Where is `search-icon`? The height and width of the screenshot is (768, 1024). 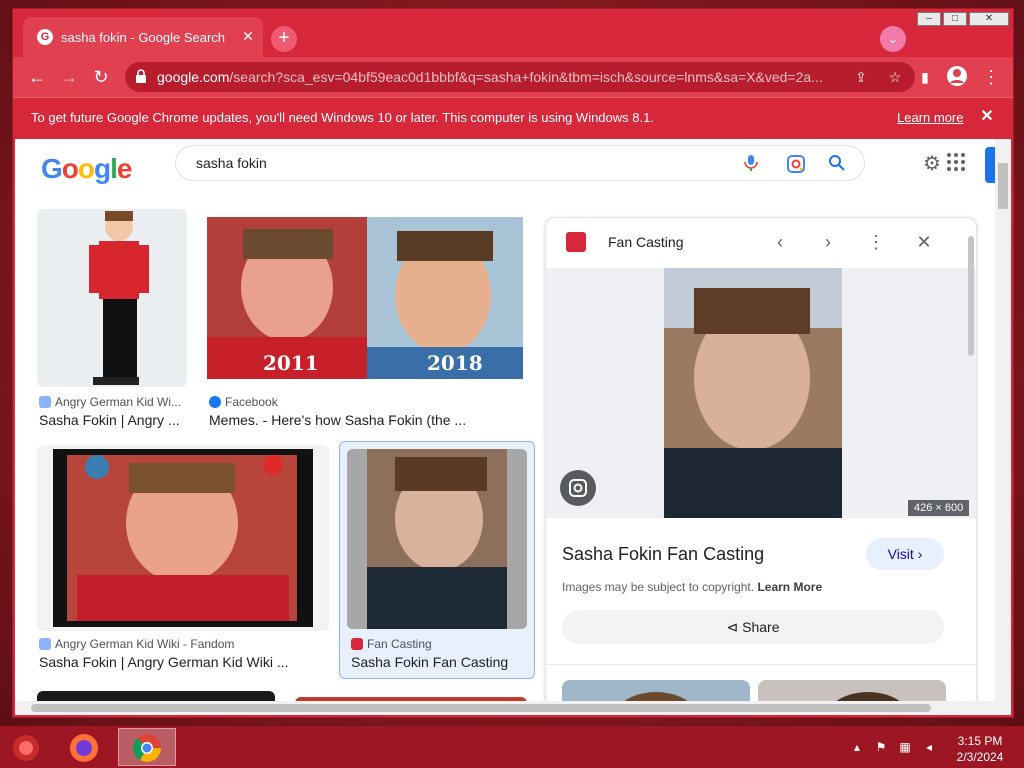 search-icon is located at coordinates (837, 163).